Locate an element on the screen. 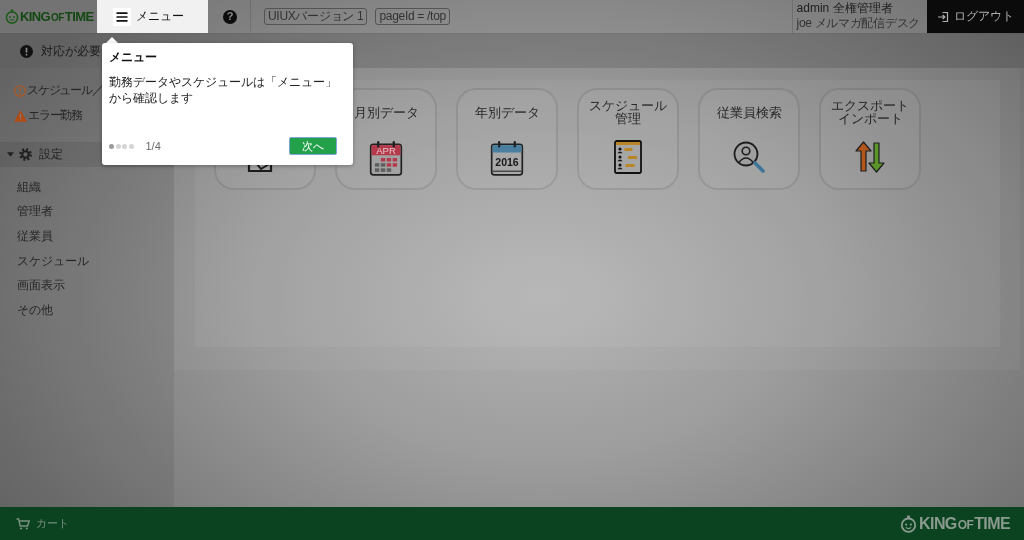 The height and width of the screenshot is (540, 1024). alert-icon is located at coordinates (26, 51).